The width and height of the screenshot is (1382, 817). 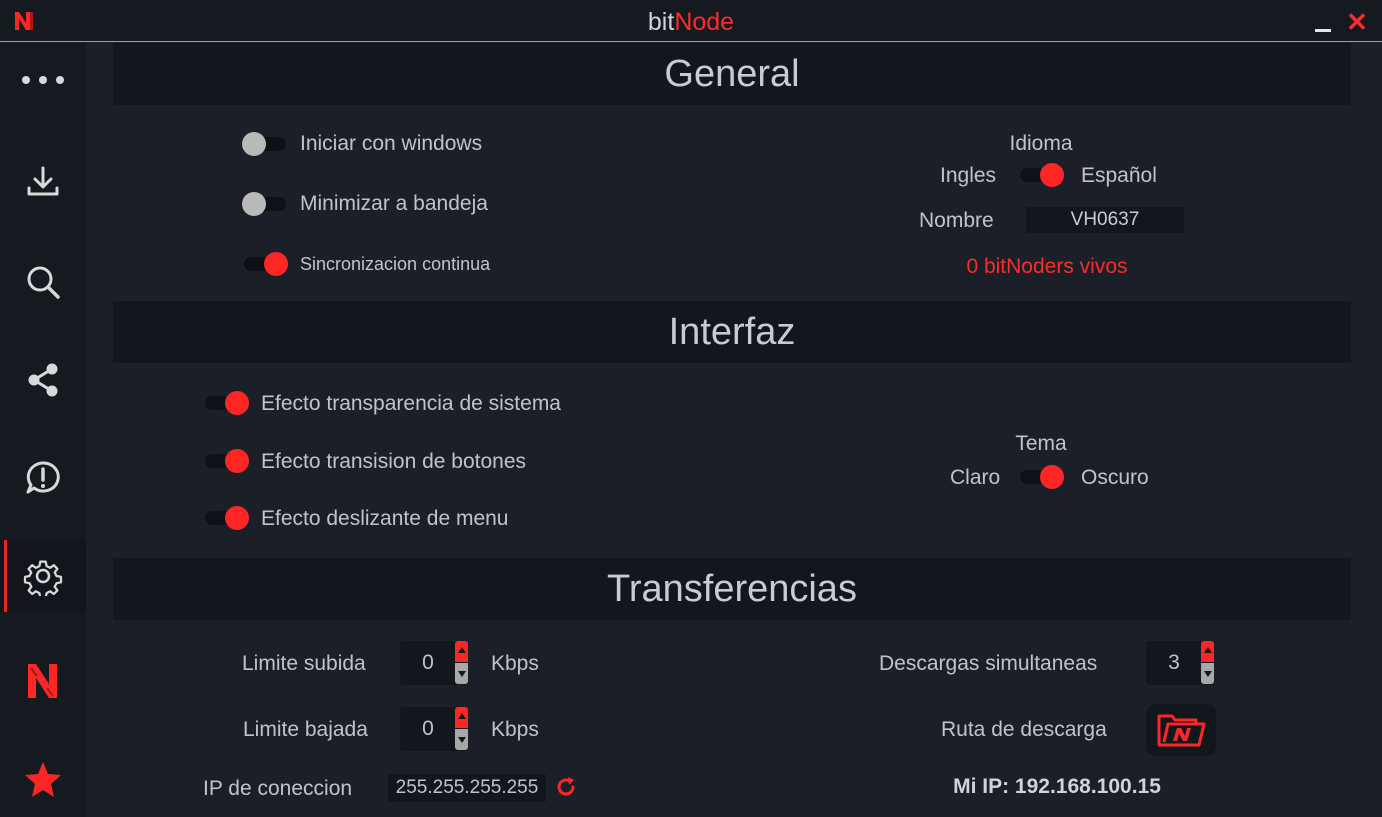 What do you see at coordinates (1324, 24) in the screenshot?
I see `minimize-button` at bounding box center [1324, 24].